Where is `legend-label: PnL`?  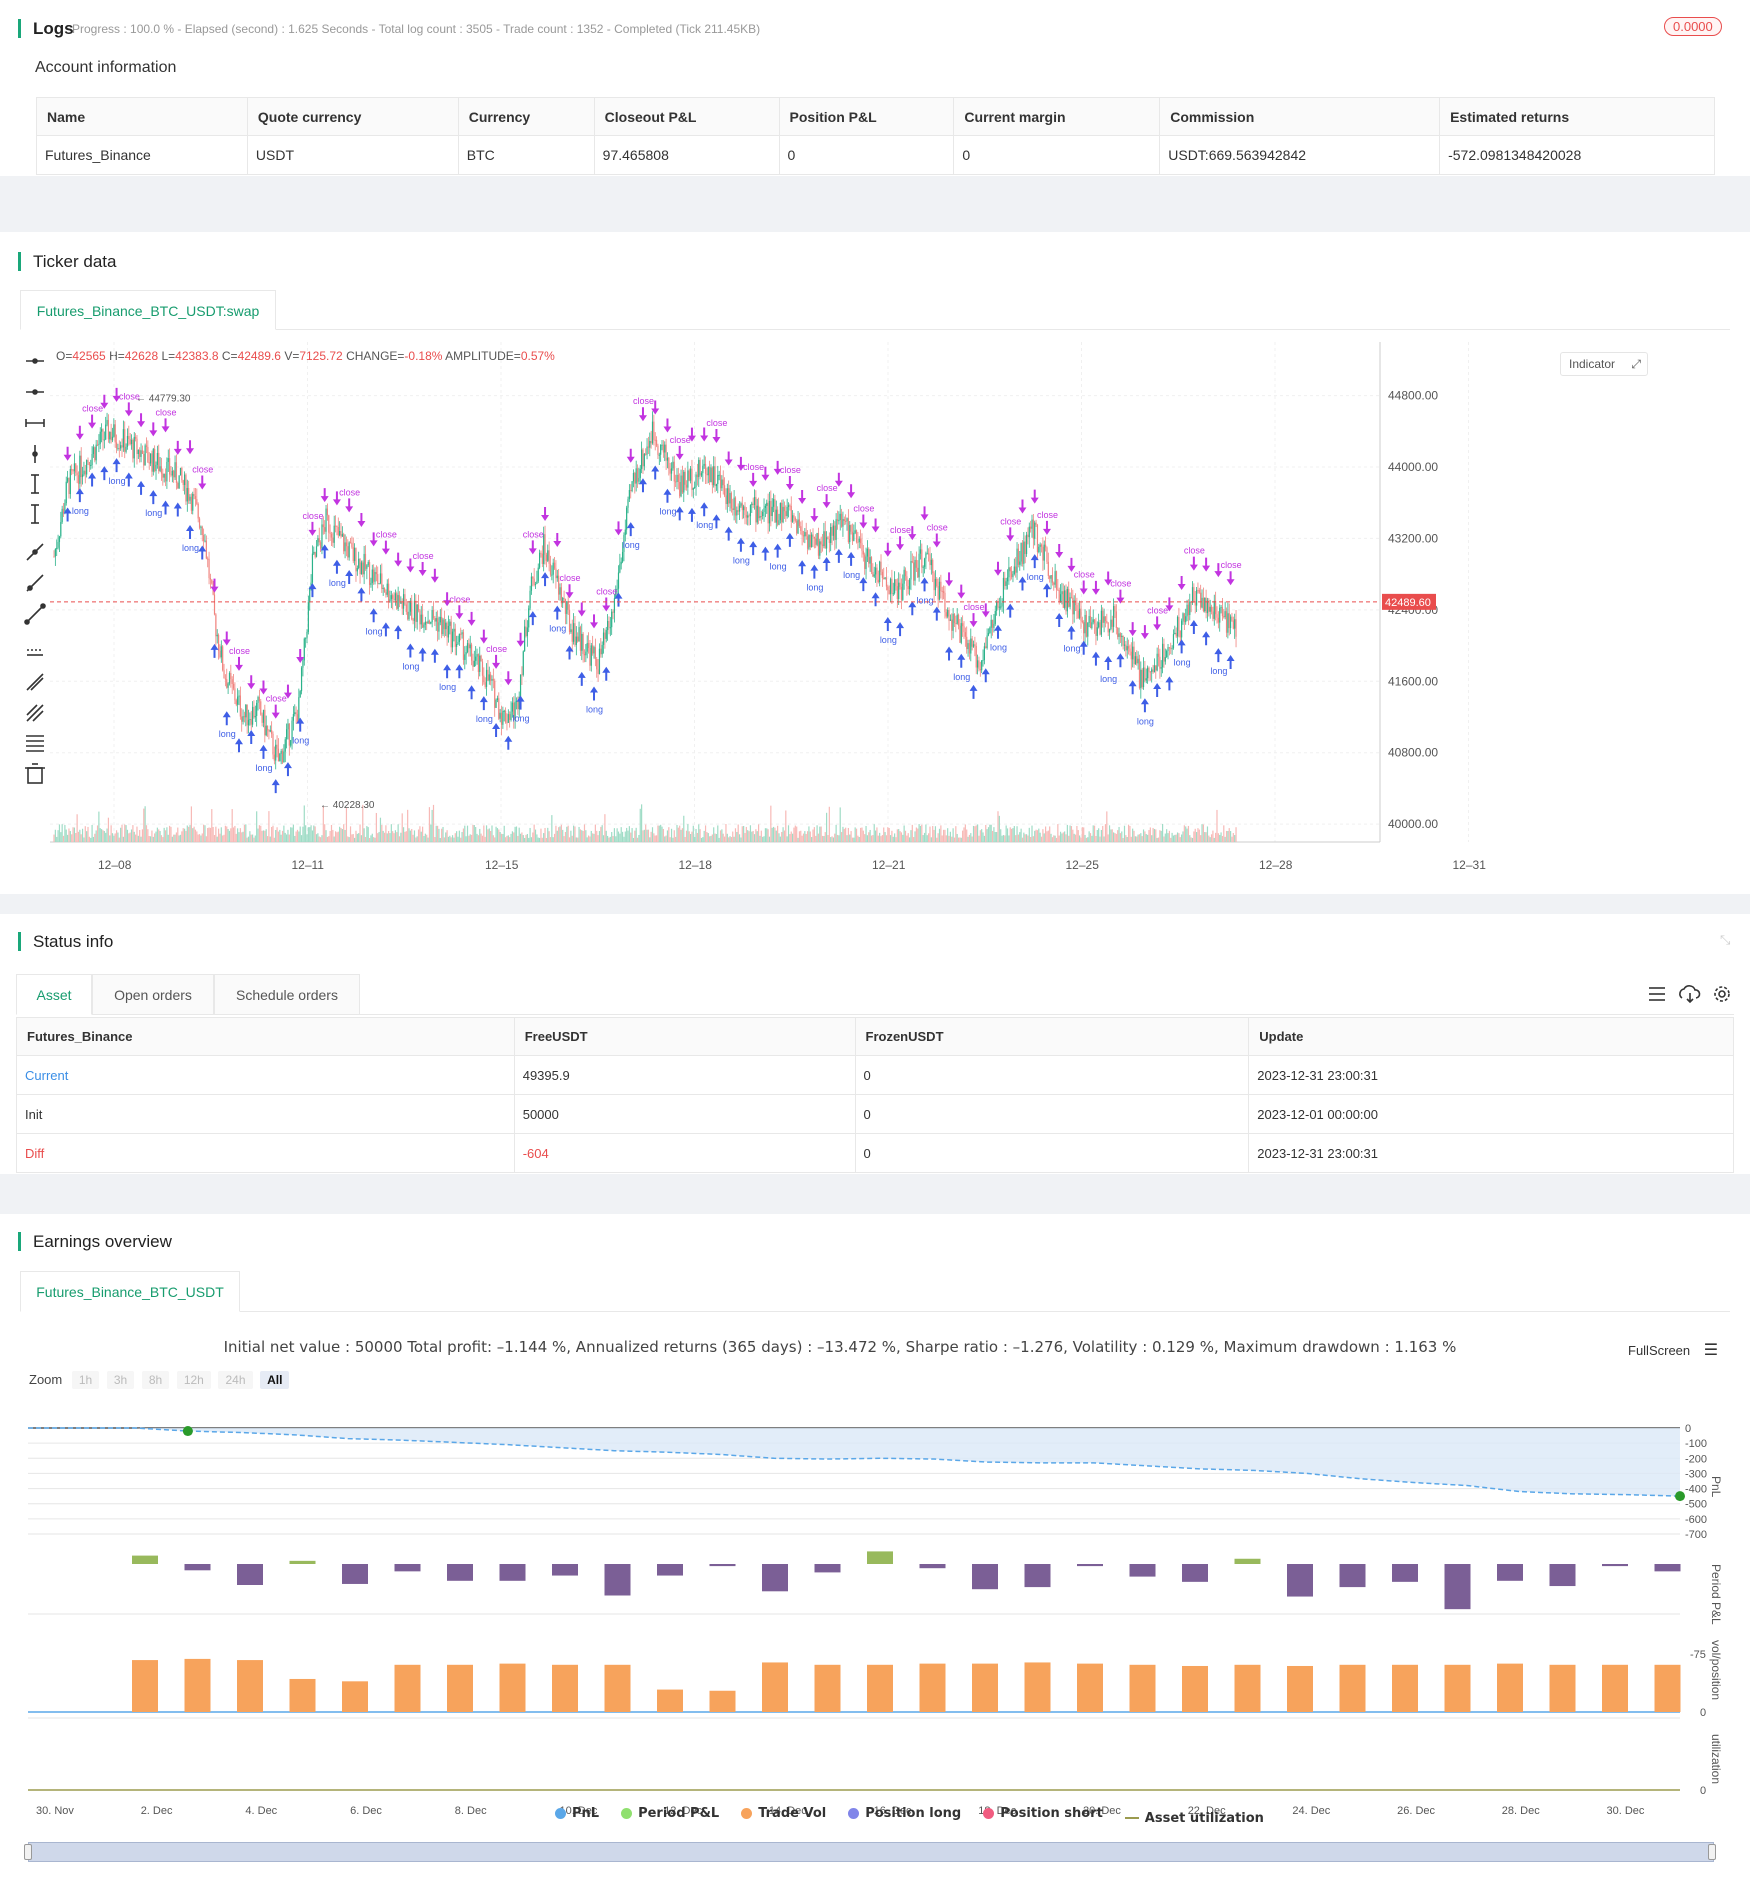
legend-label: PnL is located at coordinates (586, 1813).